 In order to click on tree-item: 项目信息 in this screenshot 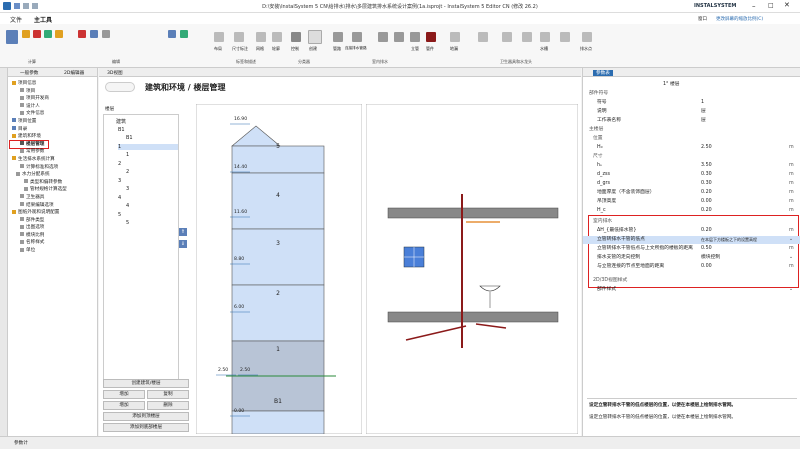, I will do `click(54, 84)`.